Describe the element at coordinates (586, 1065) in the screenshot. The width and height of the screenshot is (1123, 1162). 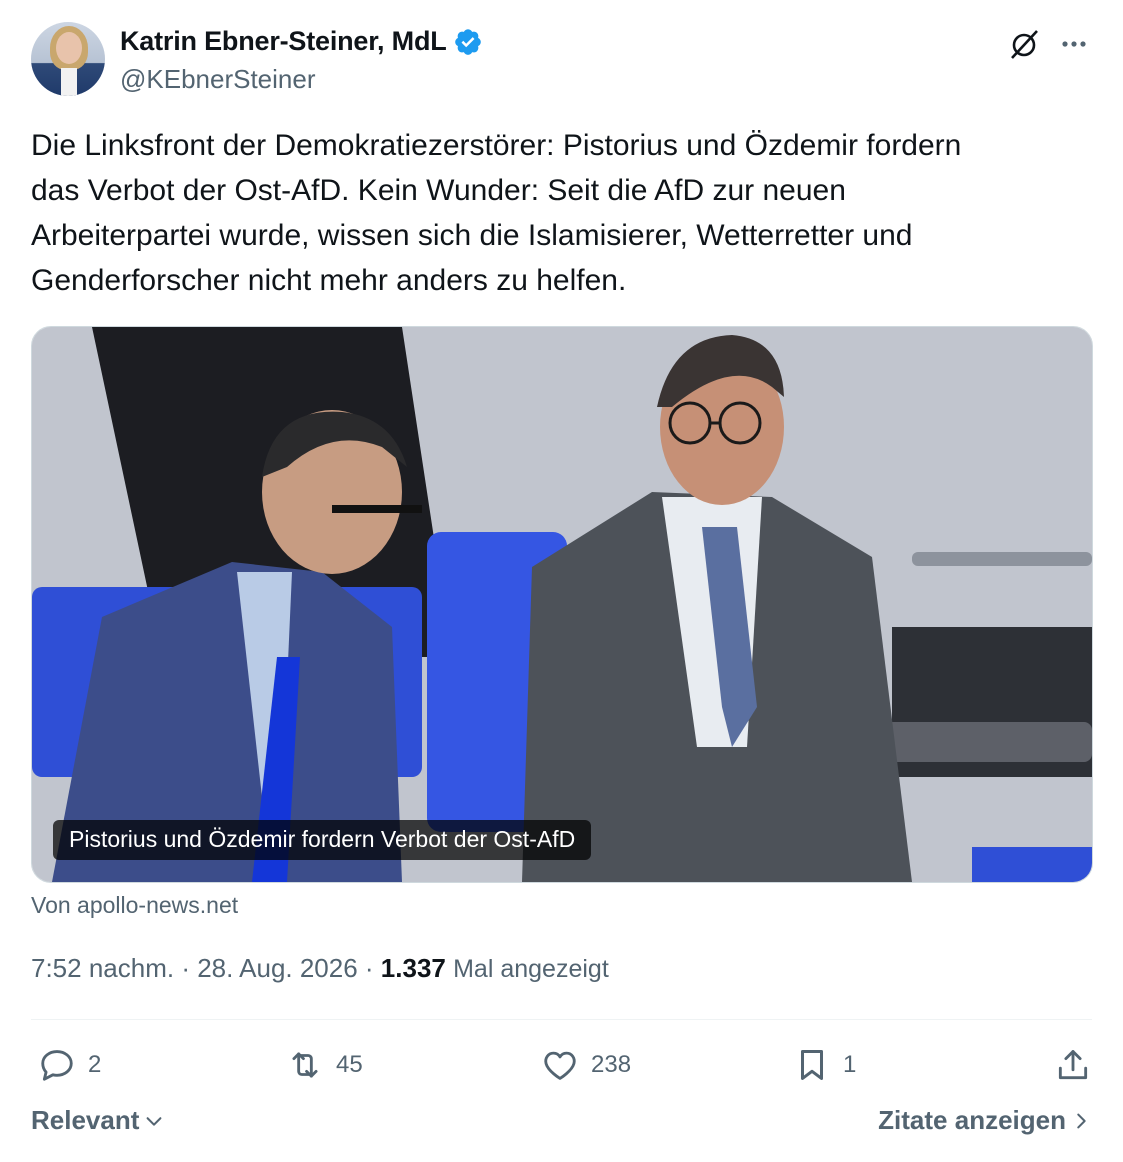
I see `like-button: 238` at that location.